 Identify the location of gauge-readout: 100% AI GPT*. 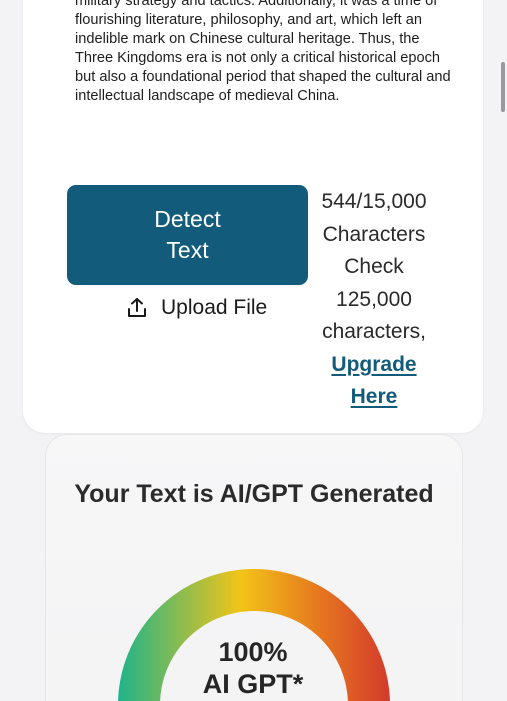
(253, 668).